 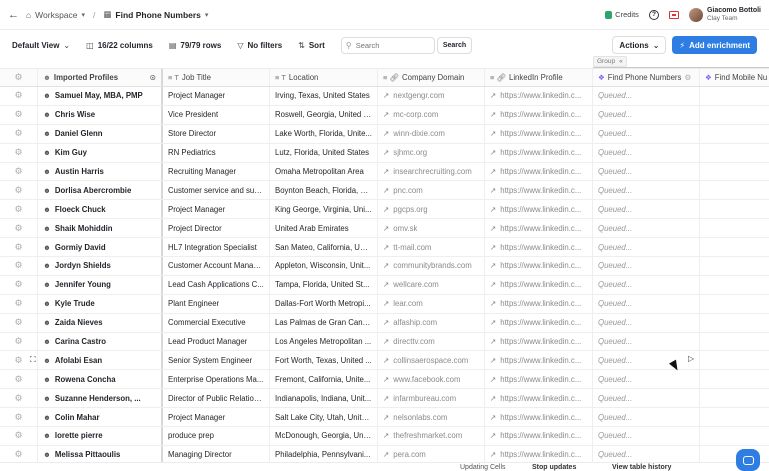 I want to click on cell-job-title: Commercial Executive, so click(x=216, y=322).